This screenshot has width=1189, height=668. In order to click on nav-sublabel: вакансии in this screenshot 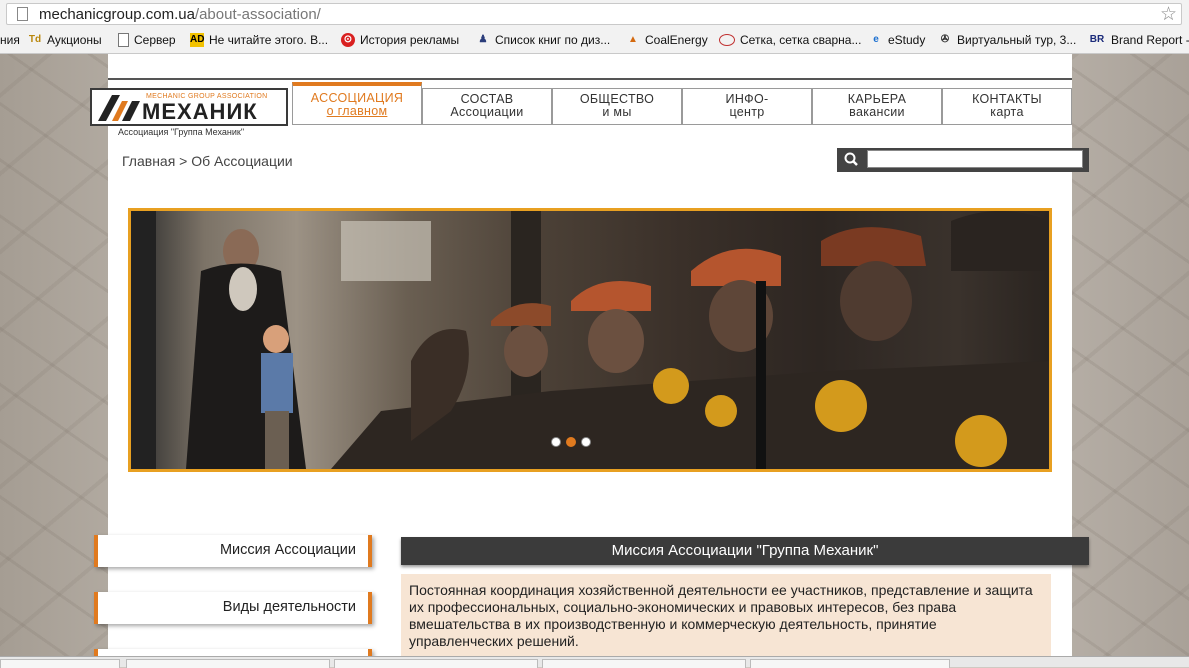, I will do `click(877, 112)`.